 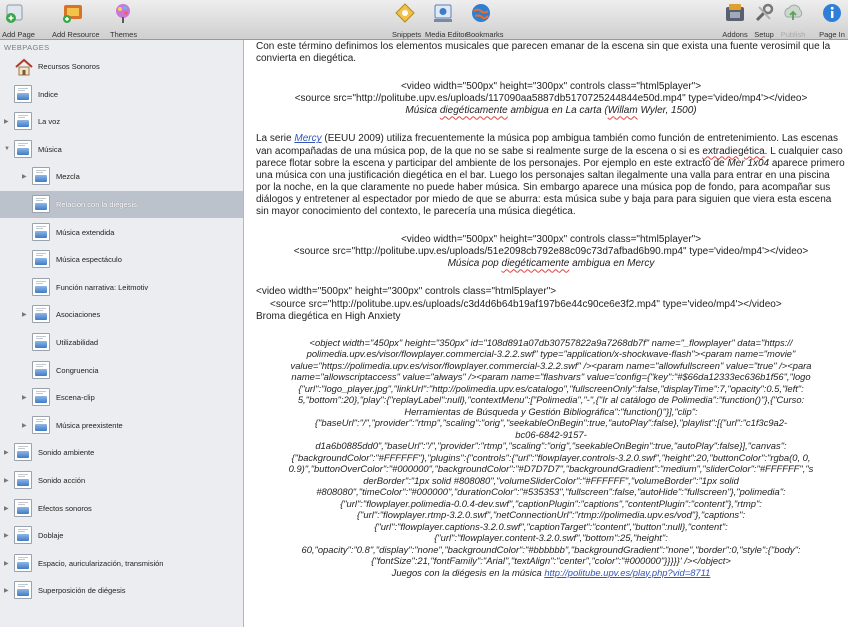 What do you see at coordinates (15, 13) in the screenshot?
I see `add-page-icon` at bounding box center [15, 13].